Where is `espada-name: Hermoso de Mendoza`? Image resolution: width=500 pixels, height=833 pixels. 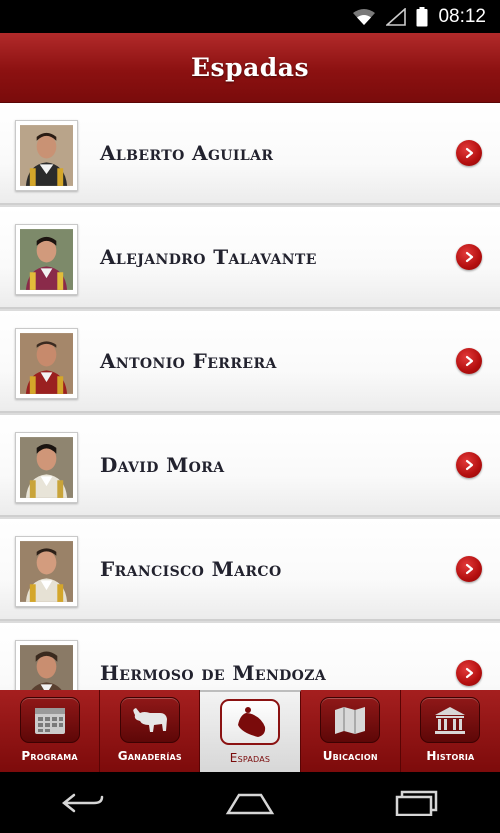
espada-name: Hermoso de Mendoza is located at coordinates (213, 673).